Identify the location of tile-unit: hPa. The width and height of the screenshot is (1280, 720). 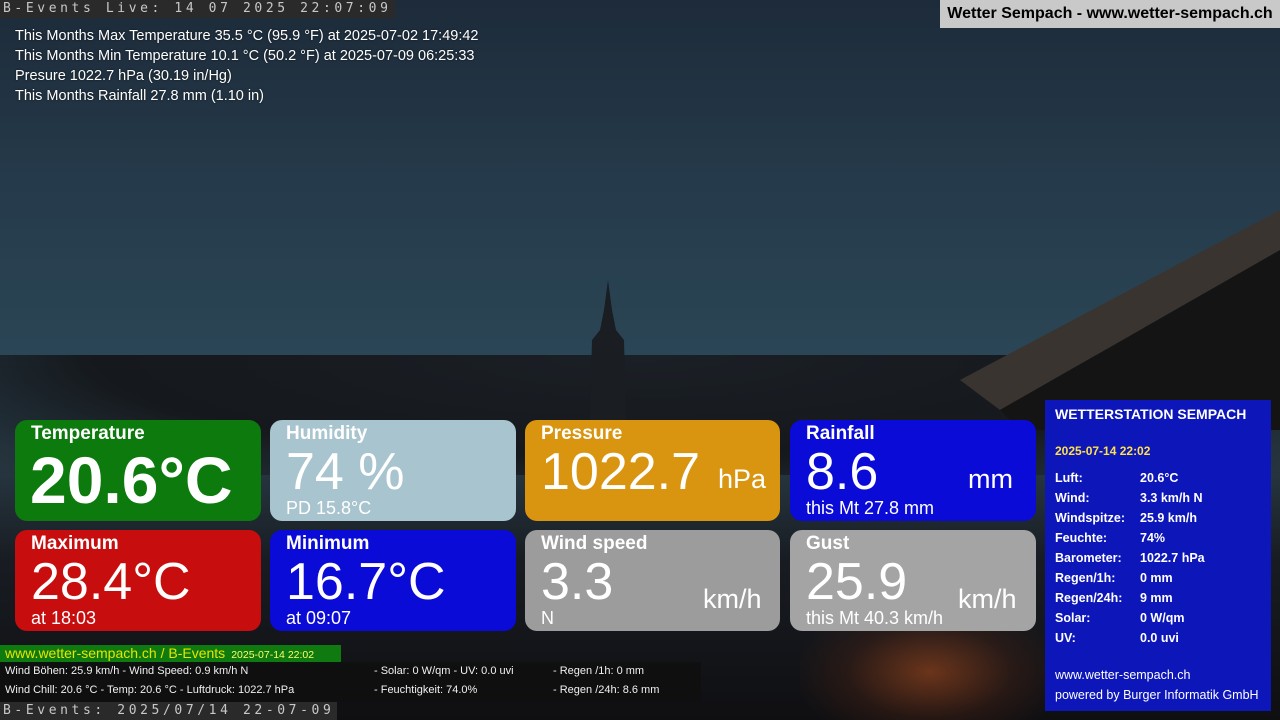
(742, 479).